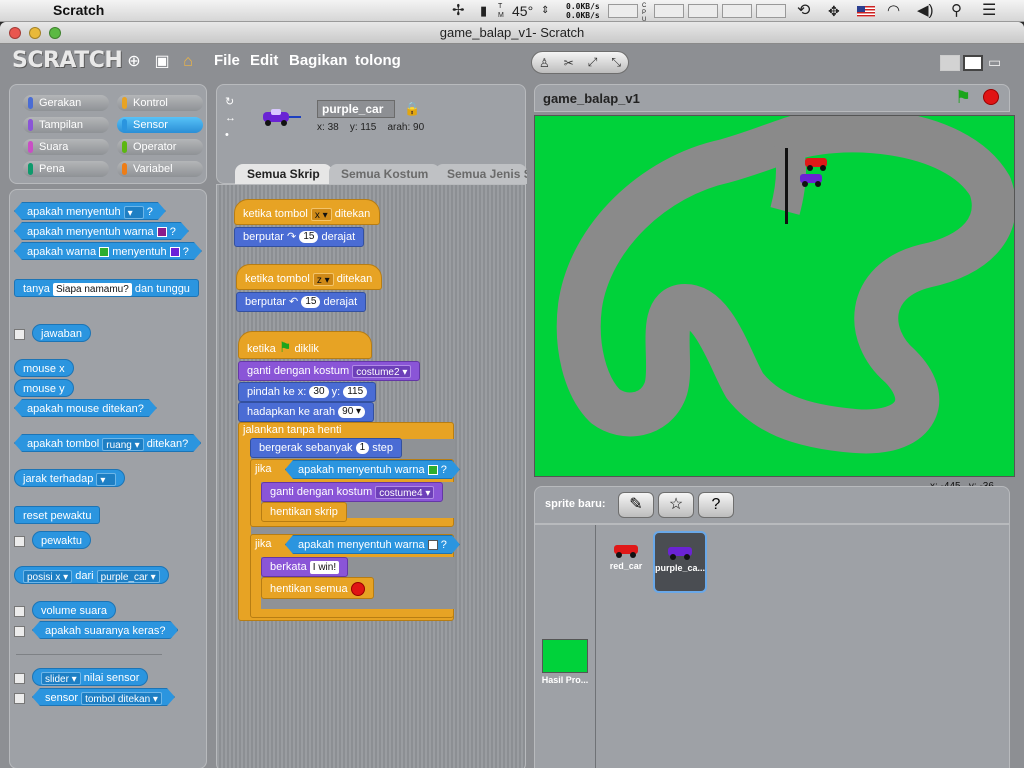 Image resolution: width=1024 pixels, height=768 pixels. Describe the element at coordinates (866, 11) in the screenshot. I see `us-flag-icon` at that location.